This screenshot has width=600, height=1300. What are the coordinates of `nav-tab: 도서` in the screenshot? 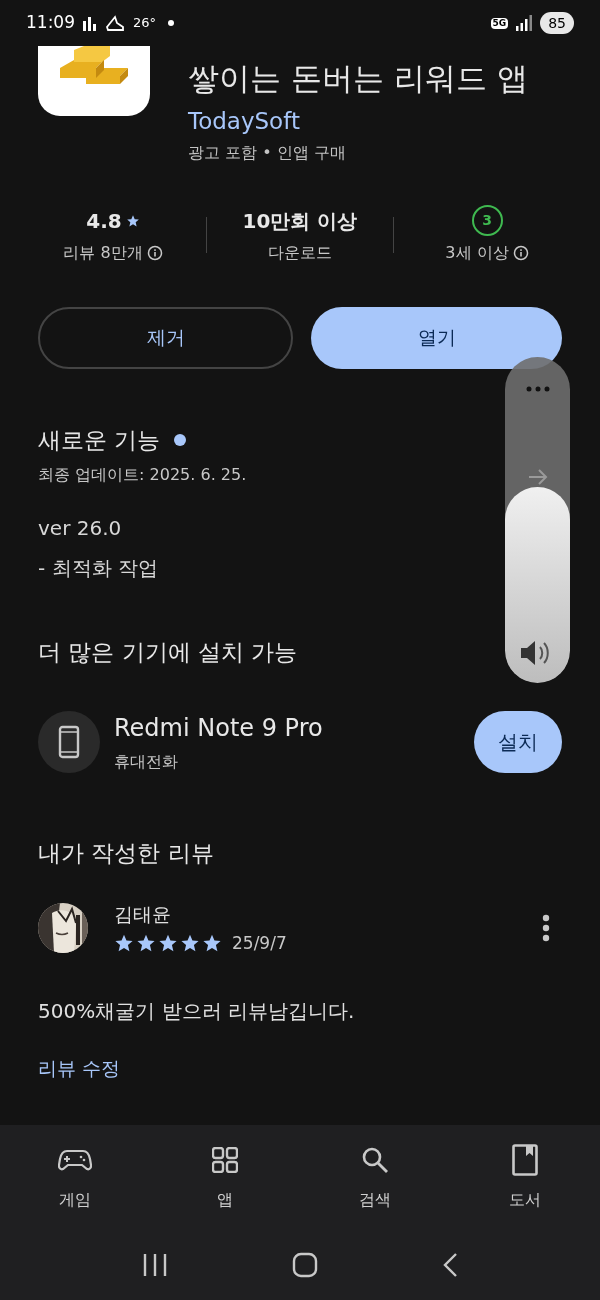 It's located at (525, 1177).